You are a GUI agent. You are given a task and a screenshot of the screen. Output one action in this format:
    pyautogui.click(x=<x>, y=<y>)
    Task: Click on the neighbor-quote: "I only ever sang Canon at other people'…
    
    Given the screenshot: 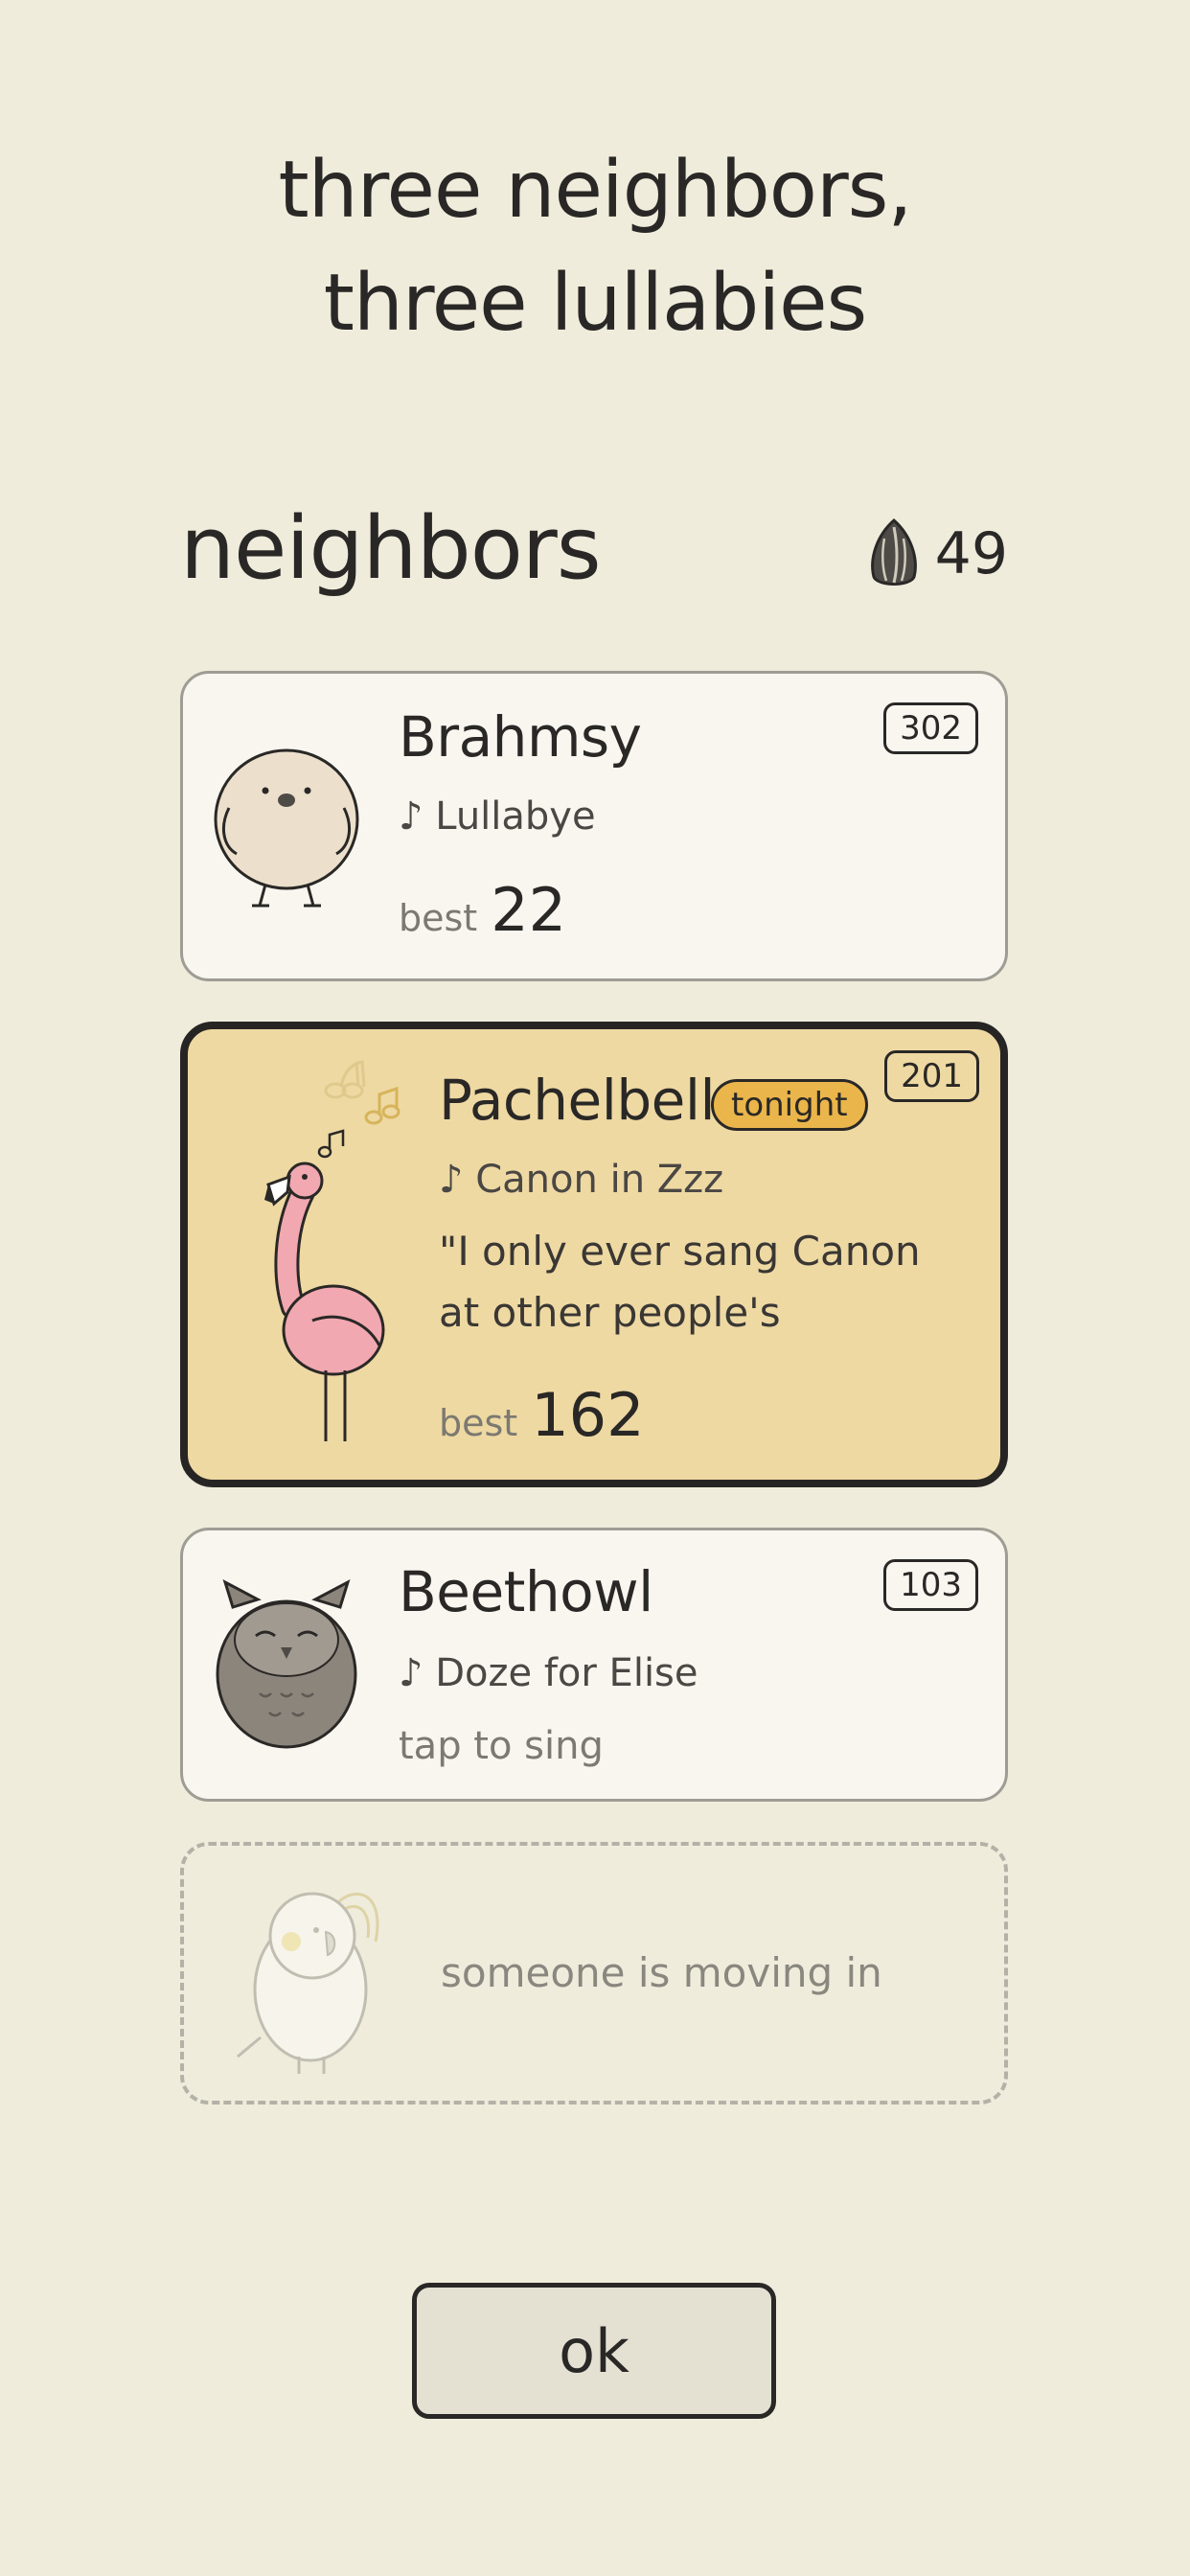 What is the action you would take?
    pyautogui.click(x=680, y=1282)
    